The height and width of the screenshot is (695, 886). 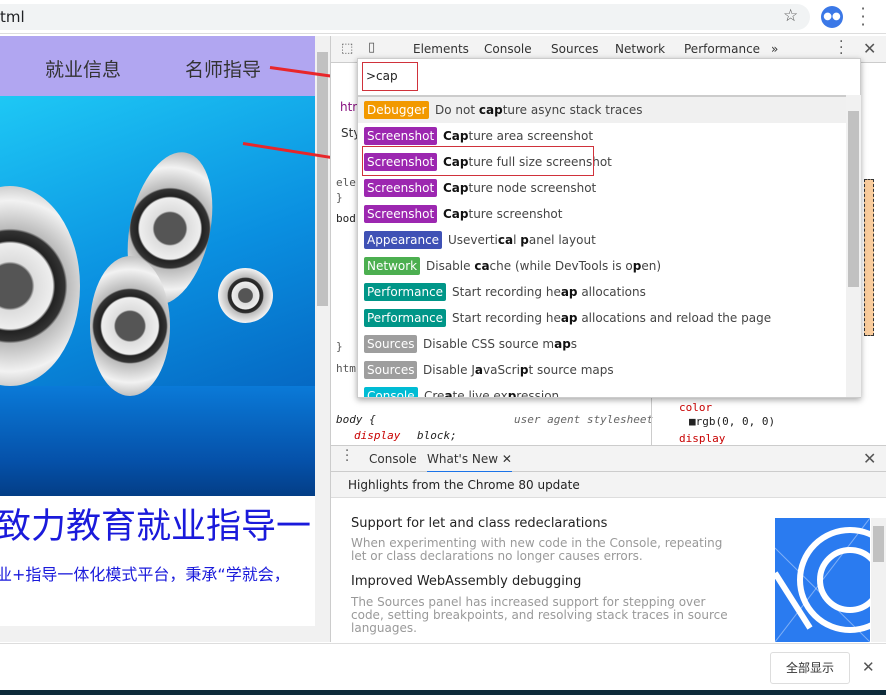 I want to click on command-item: Screenshot Capture node screenshot, so click(x=602, y=188).